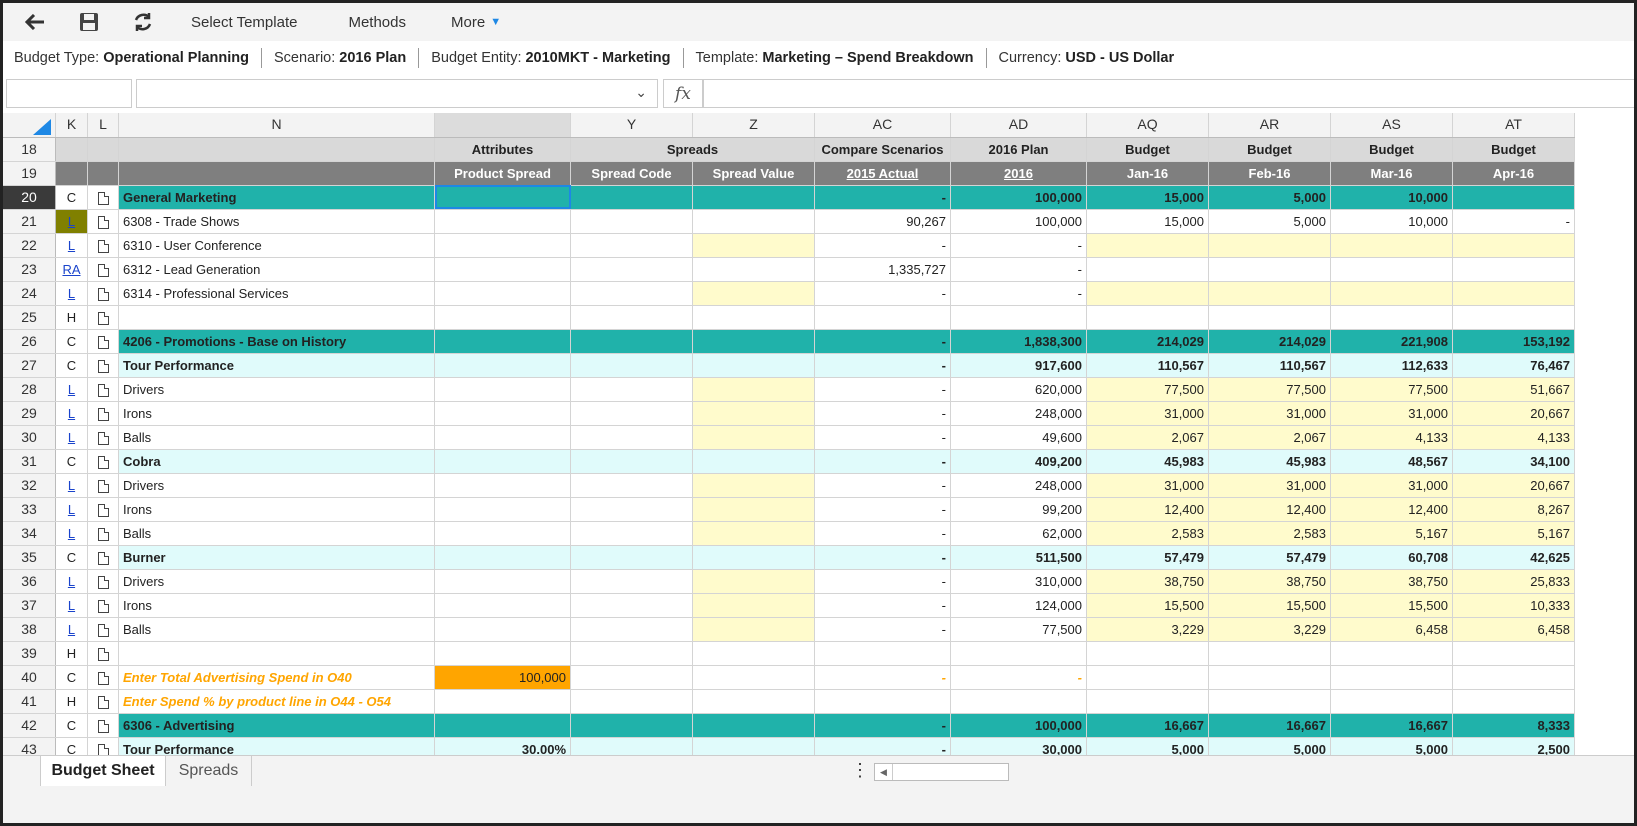 Image resolution: width=1637 pixels, height=826 pixels. Describe the element at coordinates (71, 125) in the screenshot. I see `column-header-k: K` at that location.